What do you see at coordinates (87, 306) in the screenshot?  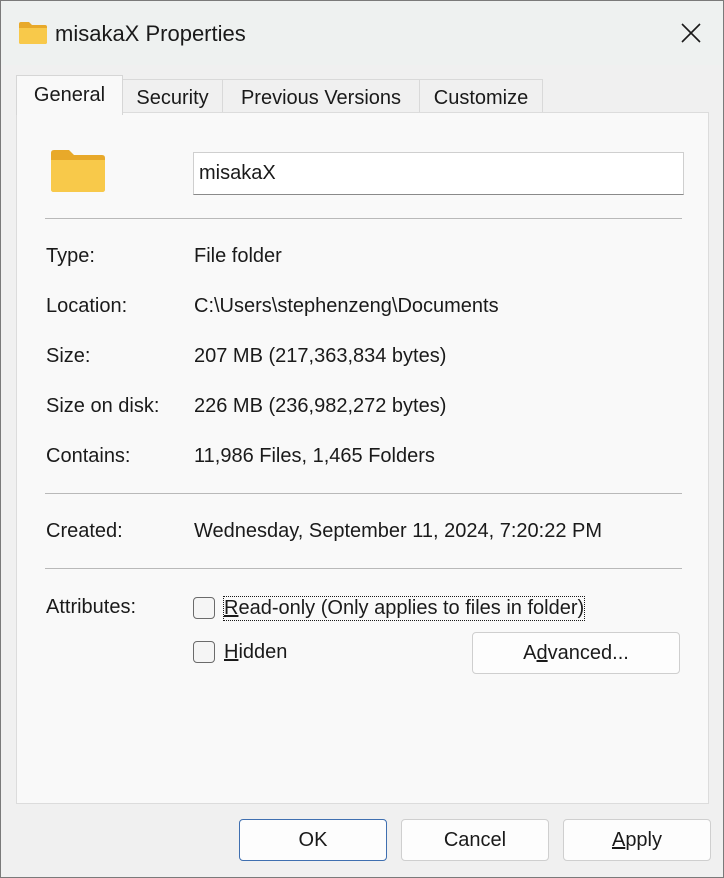 I see `location-label: Location:` at bounding box center [87, 306].